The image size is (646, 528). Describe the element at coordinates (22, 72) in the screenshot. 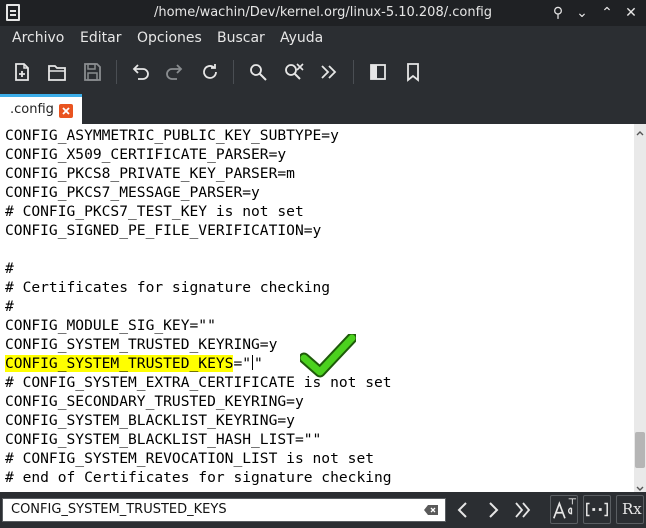

I see `new-file-icon` at that location.